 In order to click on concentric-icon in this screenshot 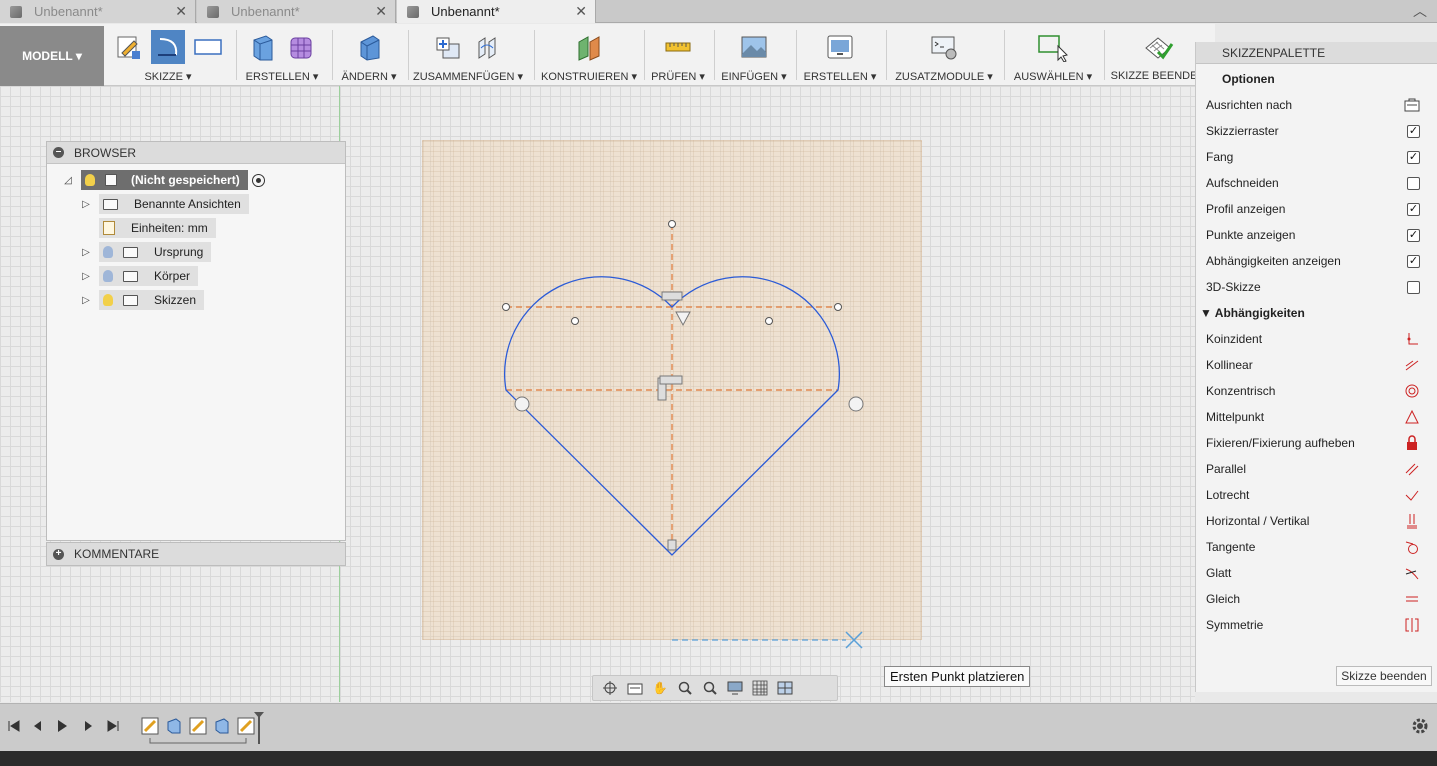, I will do `click(1412, 391)`.